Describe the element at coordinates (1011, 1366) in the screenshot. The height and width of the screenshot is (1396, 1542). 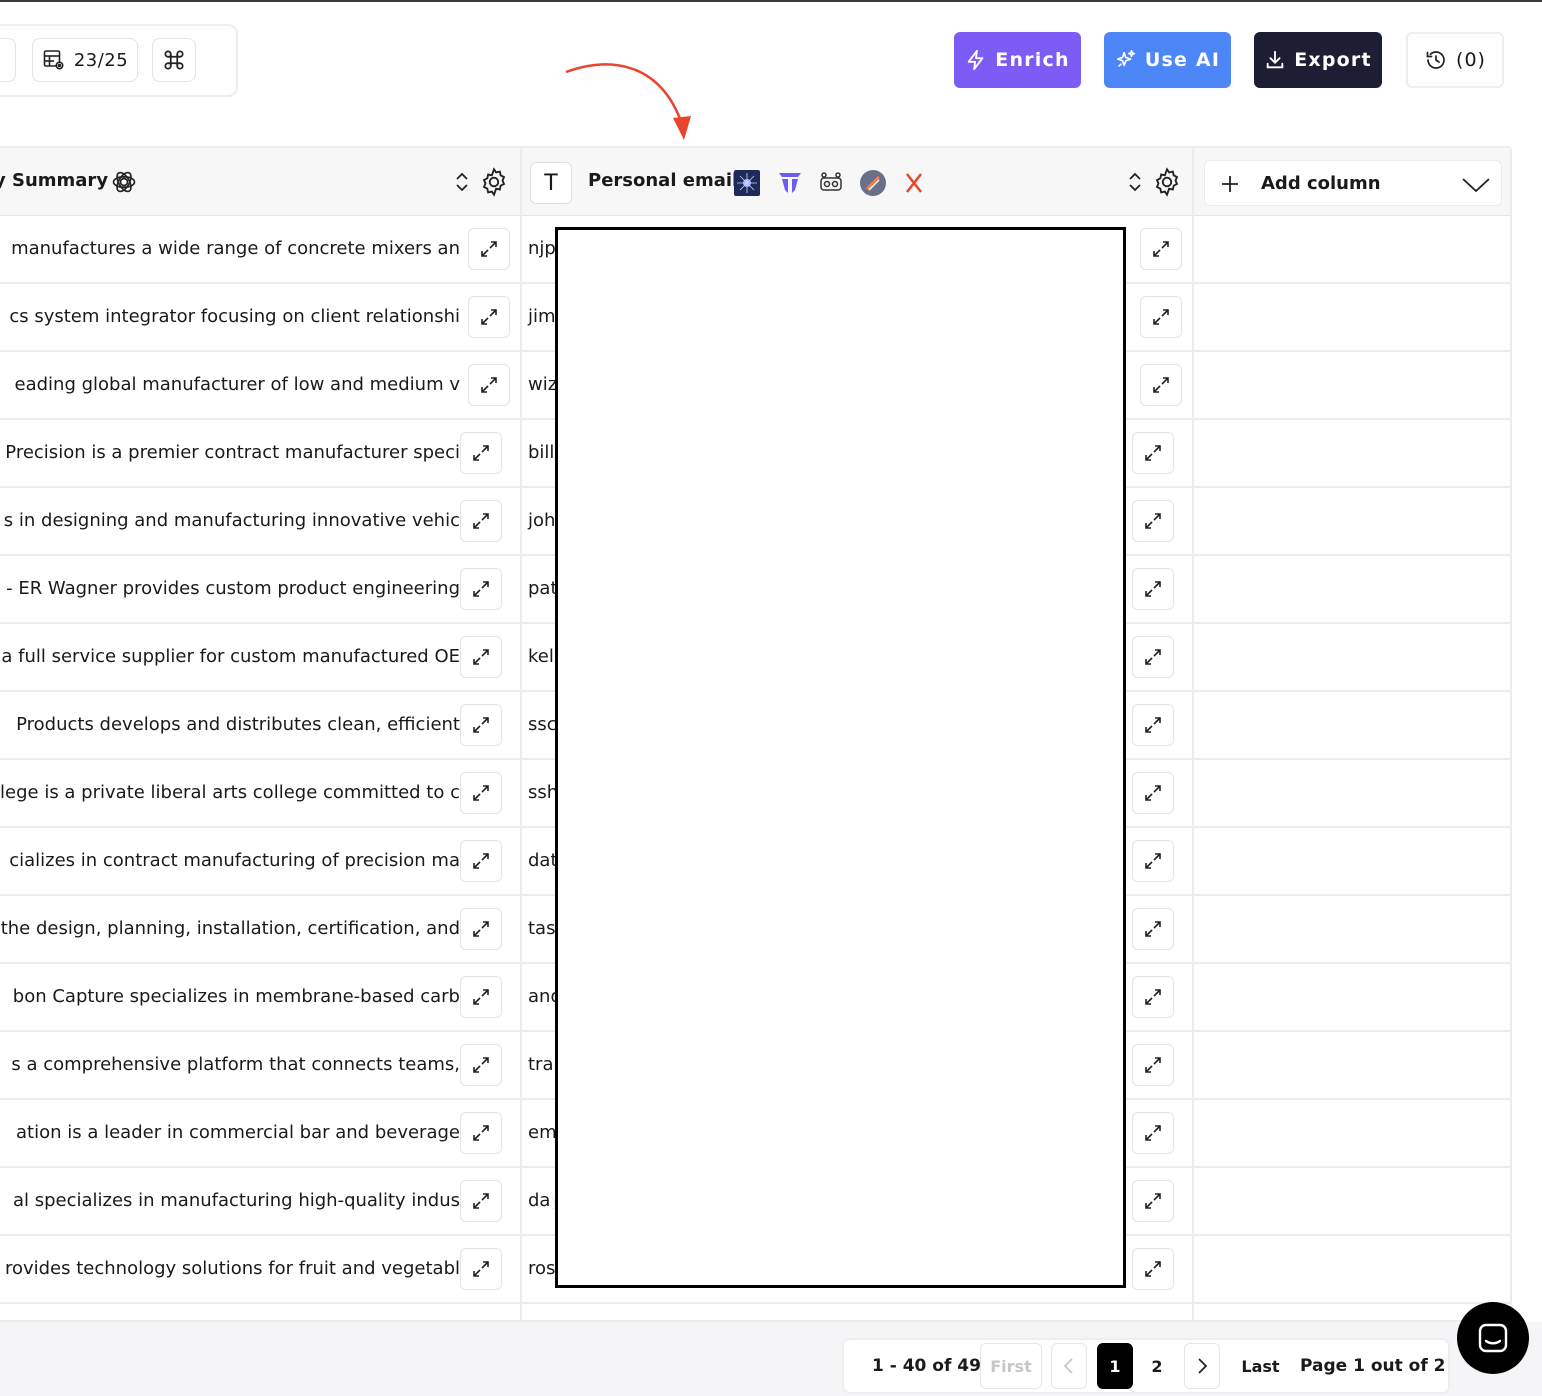
I see `first-page-button: First` at that location.